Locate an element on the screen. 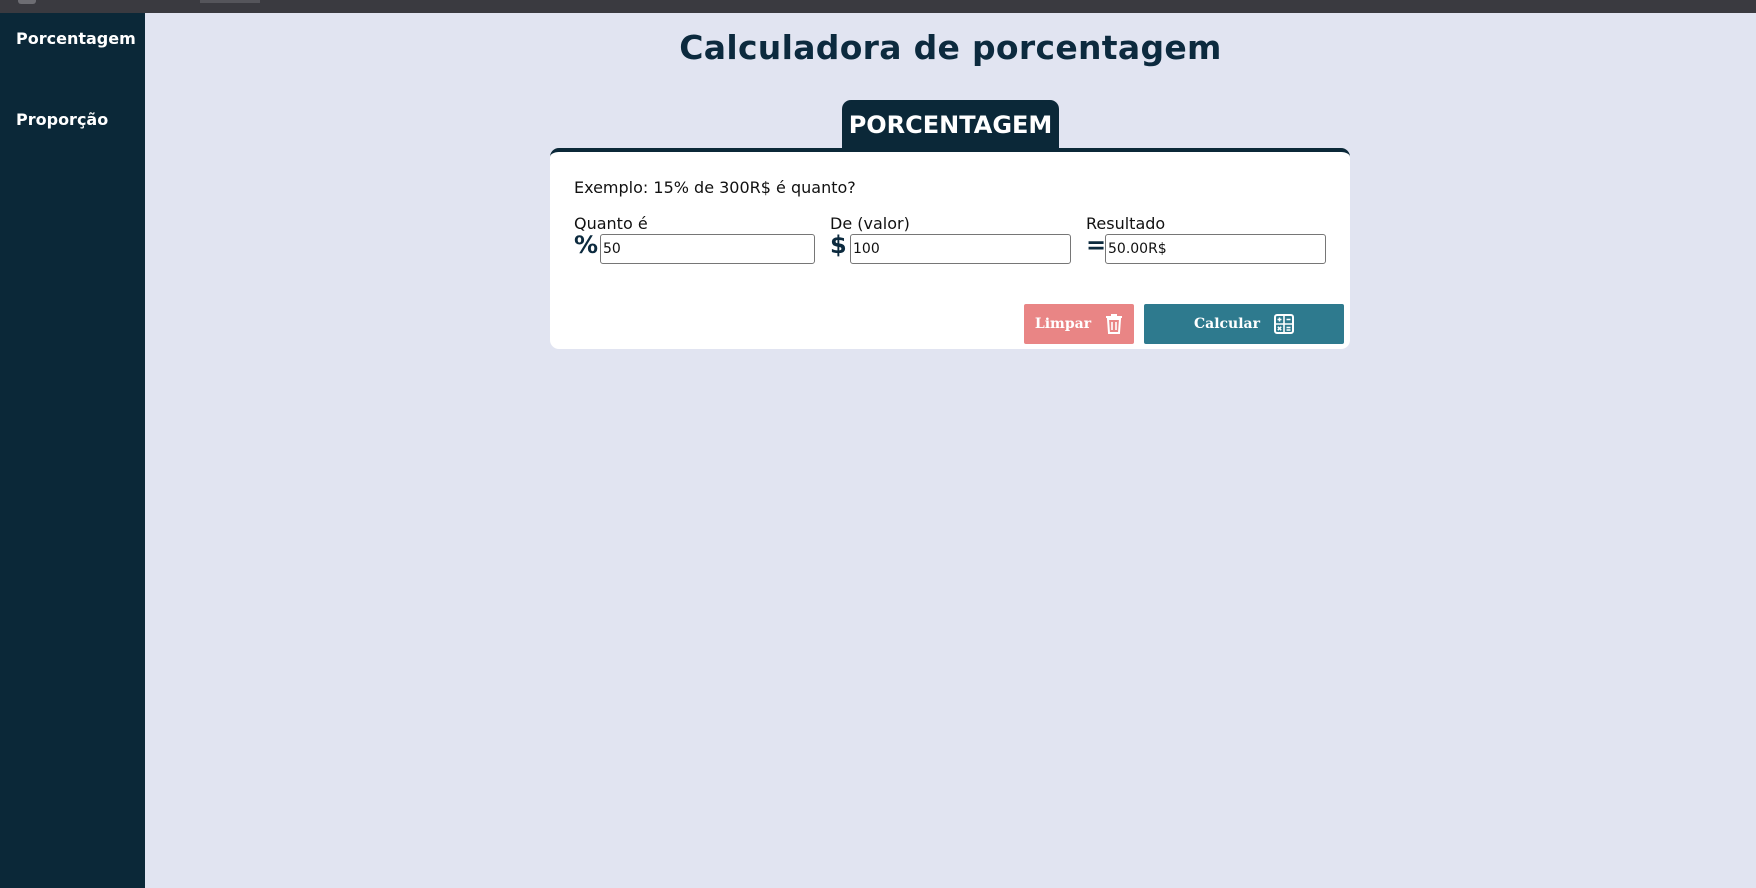 The height and width of the screenshot is (888, 1756). sidebar-item-porcentagem: Porcentagem is located at coordinates (76, 38).